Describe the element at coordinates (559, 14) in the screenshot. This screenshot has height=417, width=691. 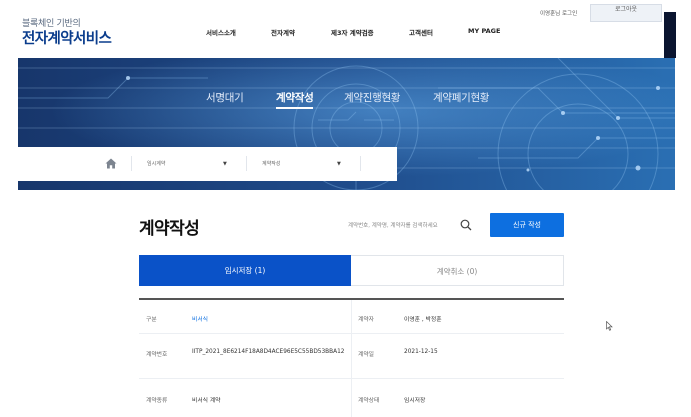
I see `user-greeting: 이영훈님 로그인` at that location.